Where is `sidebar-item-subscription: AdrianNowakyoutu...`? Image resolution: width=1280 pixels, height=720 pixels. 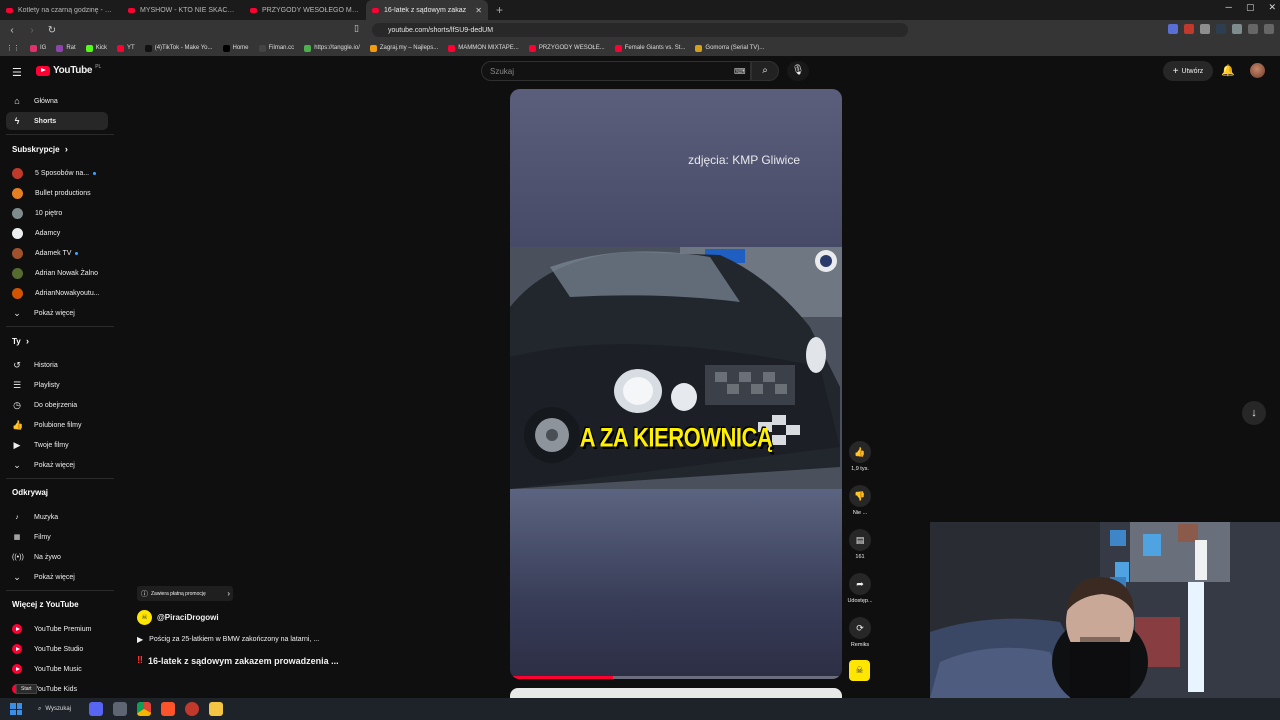
sidebar-item-subscription: AdrianNowakyoutu... is located at coordinates (57, 293).